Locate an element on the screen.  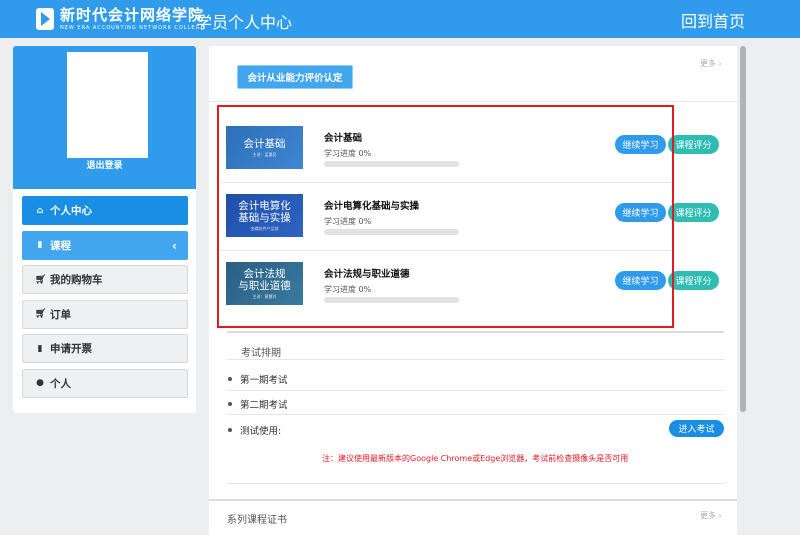
sidebar-item-orders: 🛒︎ 订单 is located at coordinates (105, 314).